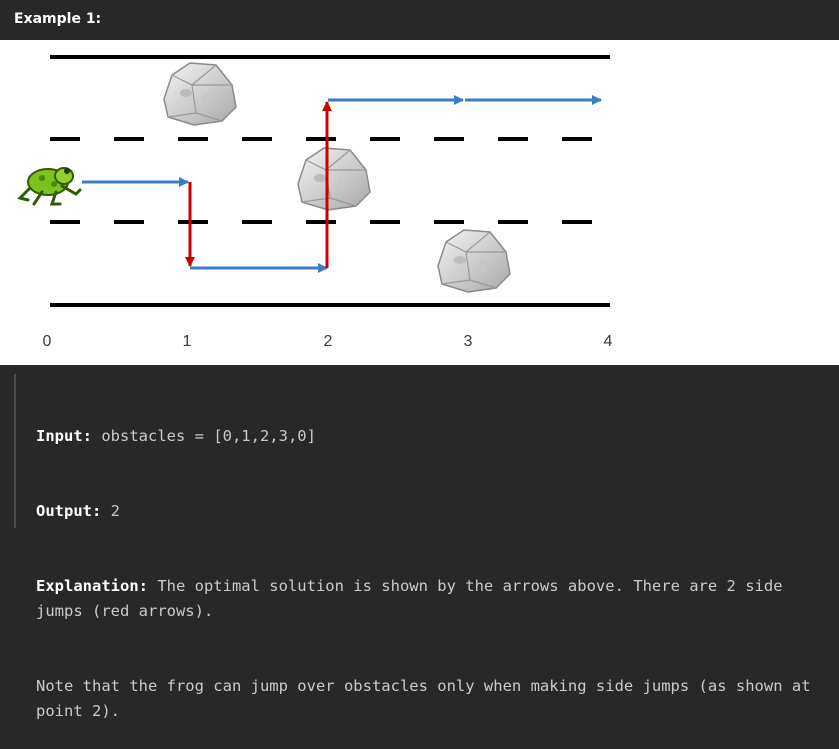 This screenshot has width=839, height=749. I want to click on point-label: 3, so click(468, 341).